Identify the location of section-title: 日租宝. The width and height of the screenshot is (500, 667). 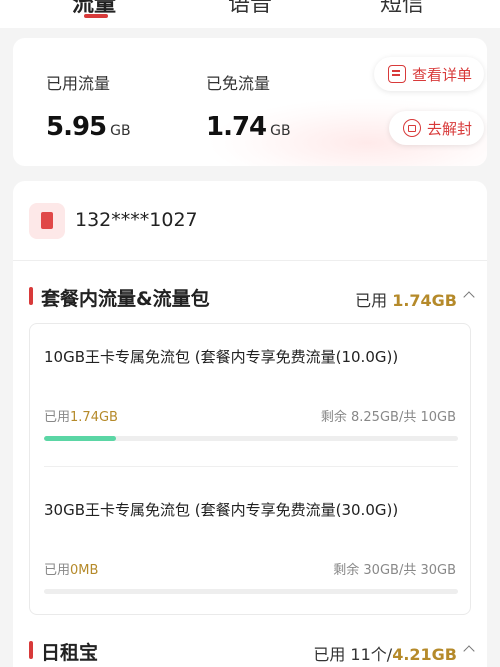
(70, 653).